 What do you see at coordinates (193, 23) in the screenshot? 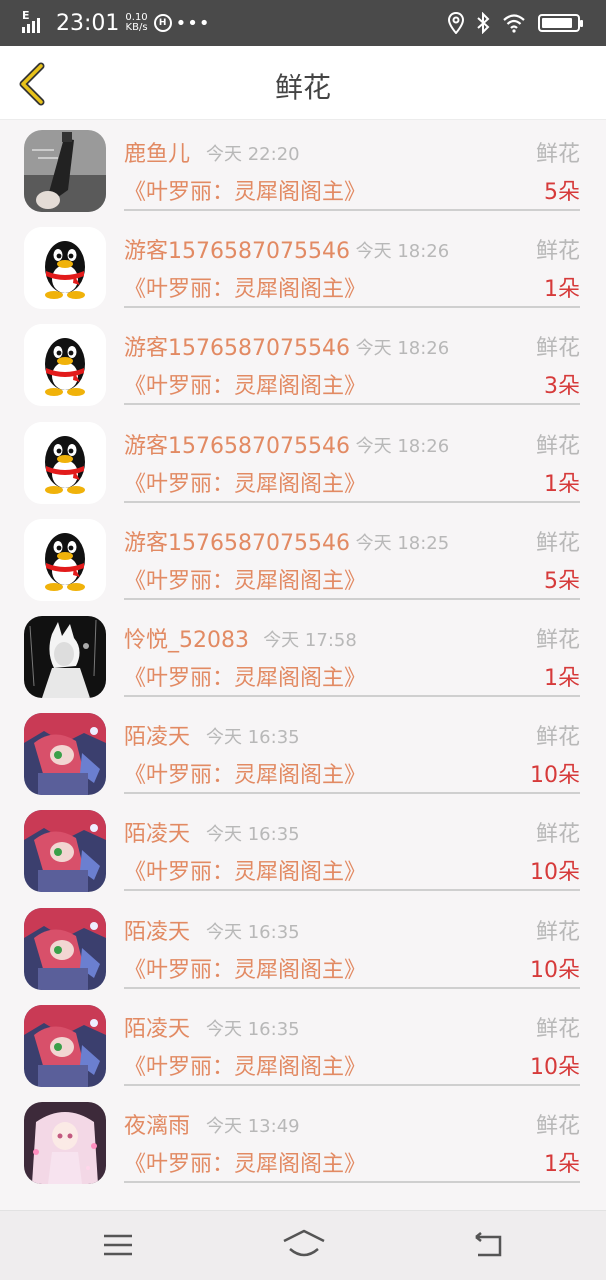
I see `more-notifications-icon: •••` at bounding box center [193, 23].